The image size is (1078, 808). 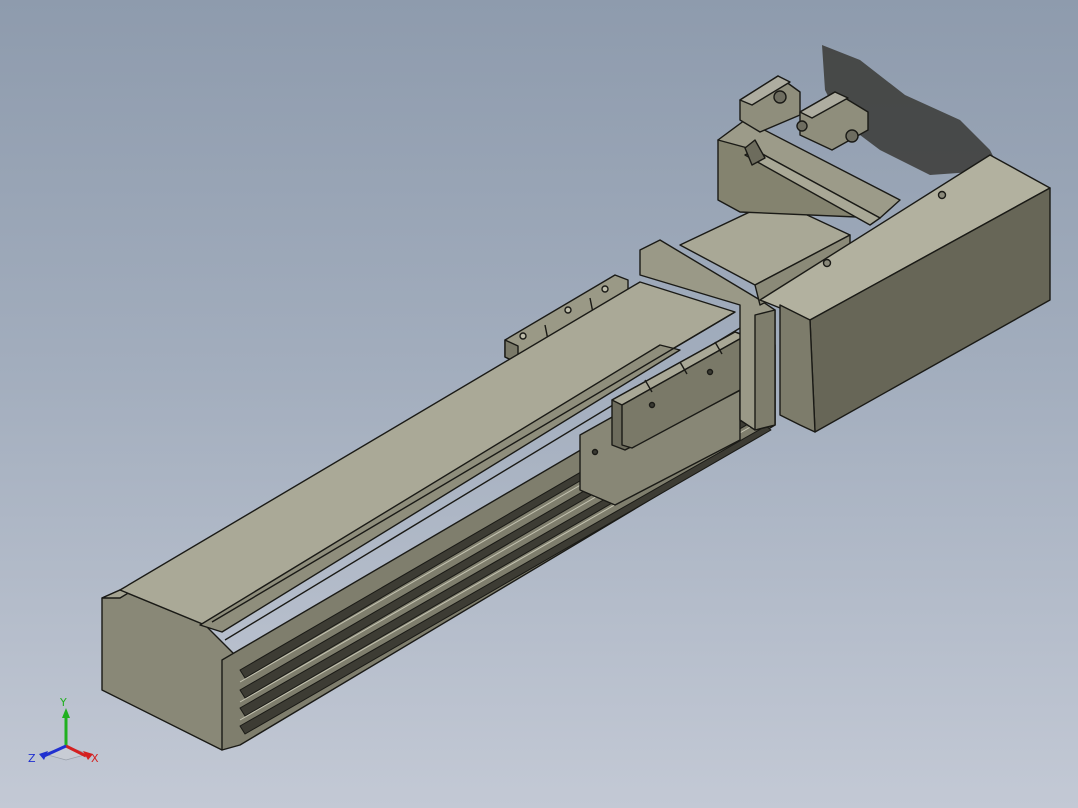 I want to click on z-axis-label: Z, so click(x=32, y=758).